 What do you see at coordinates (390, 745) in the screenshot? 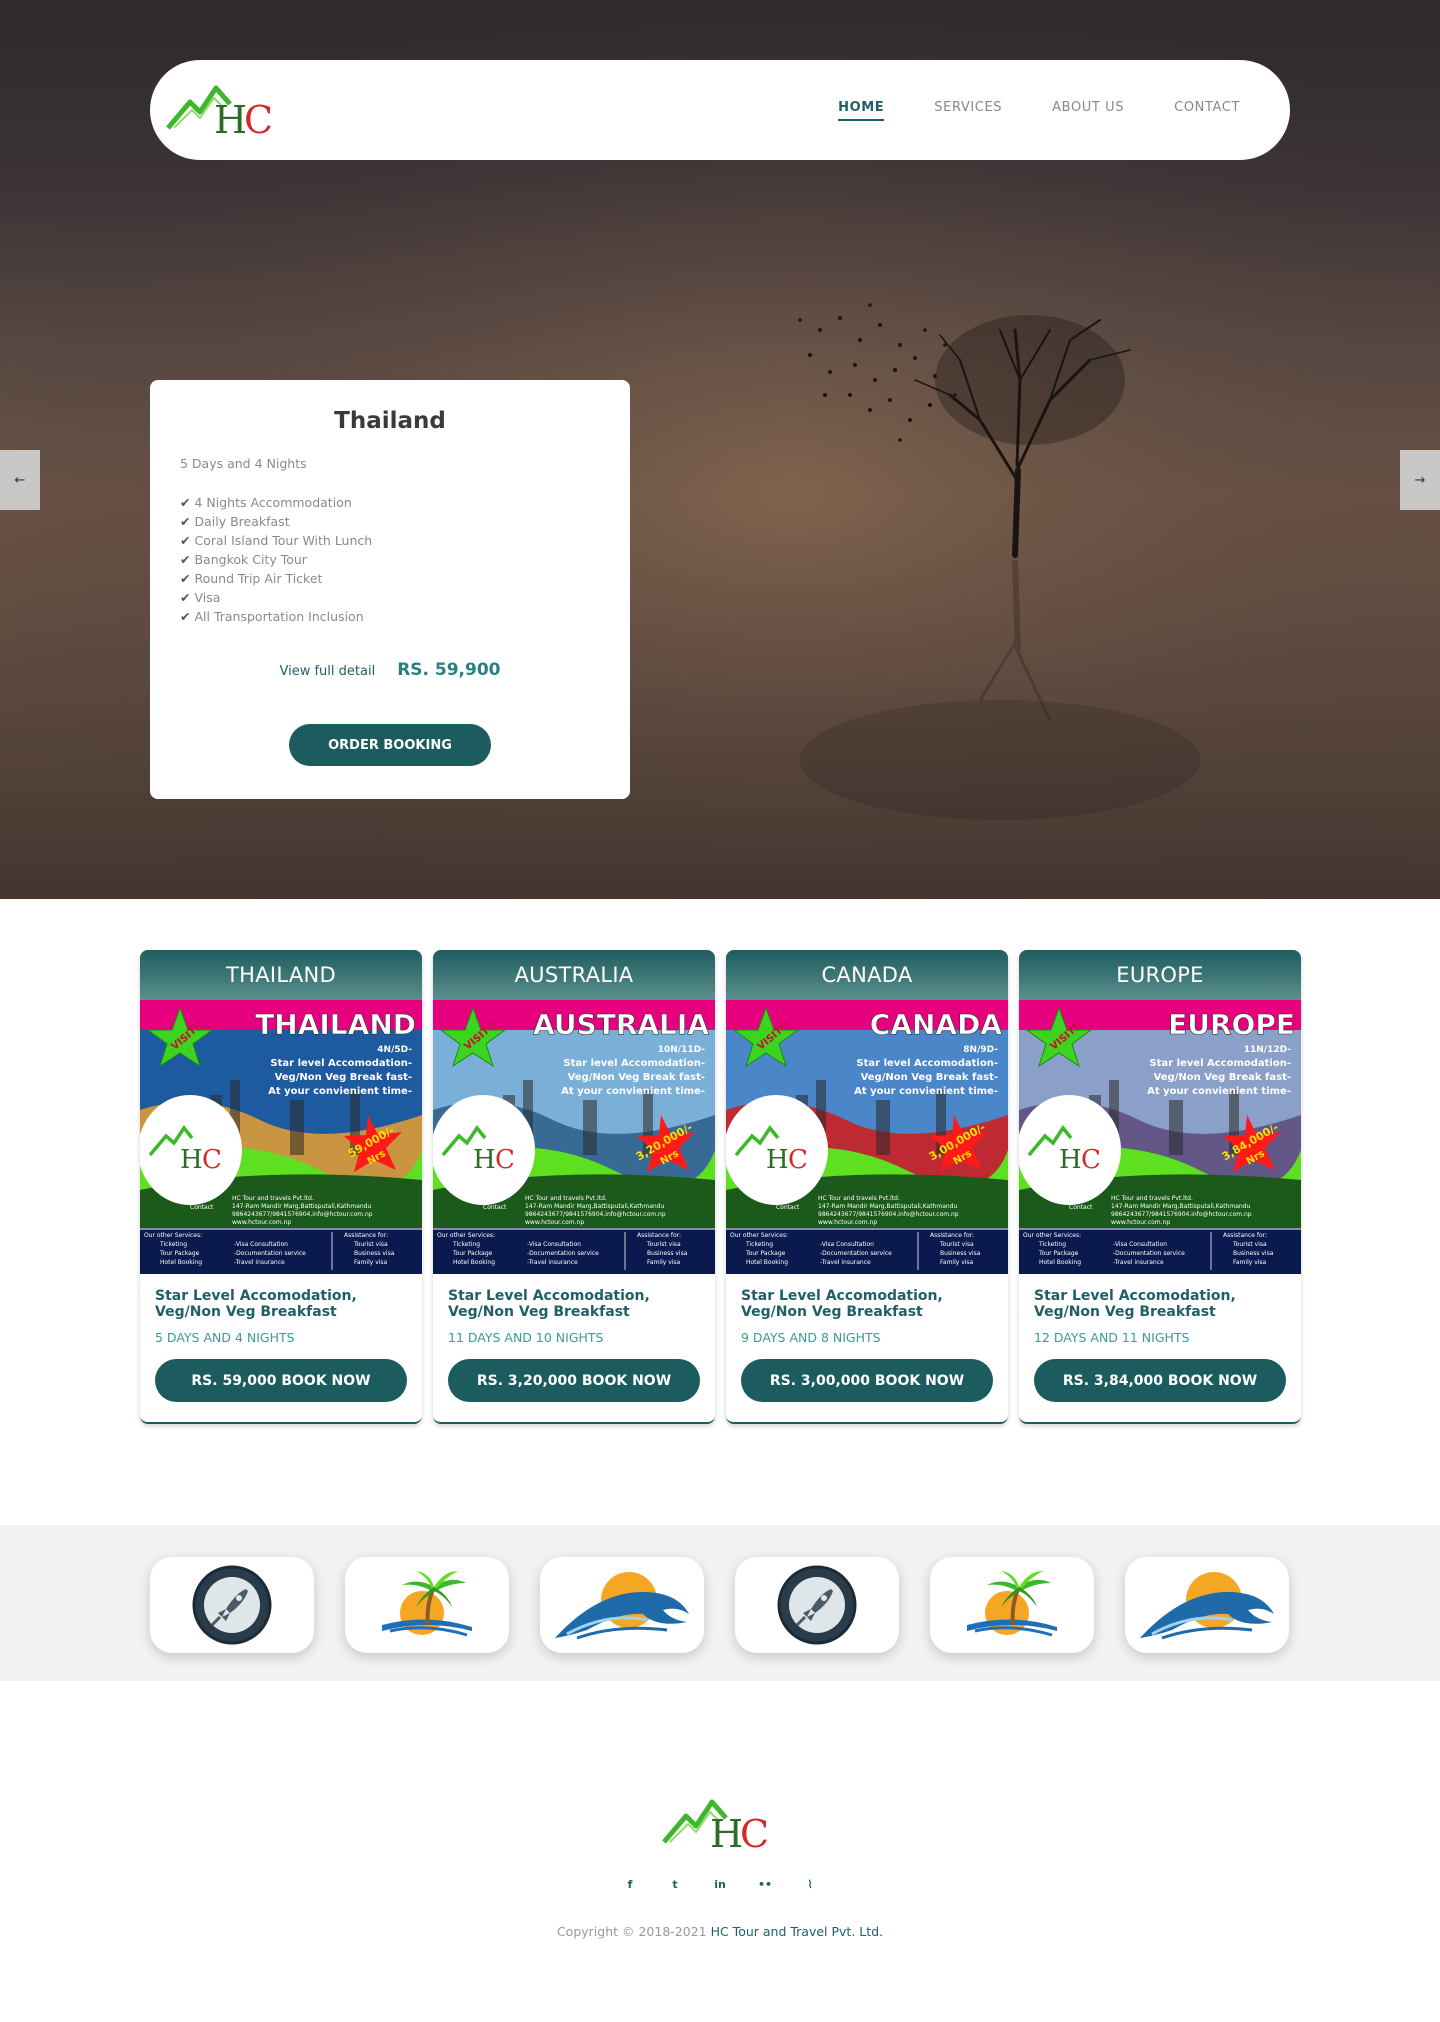
I see `order-booking-button: ORDER BOOKING` at bounding box center [390, 745].